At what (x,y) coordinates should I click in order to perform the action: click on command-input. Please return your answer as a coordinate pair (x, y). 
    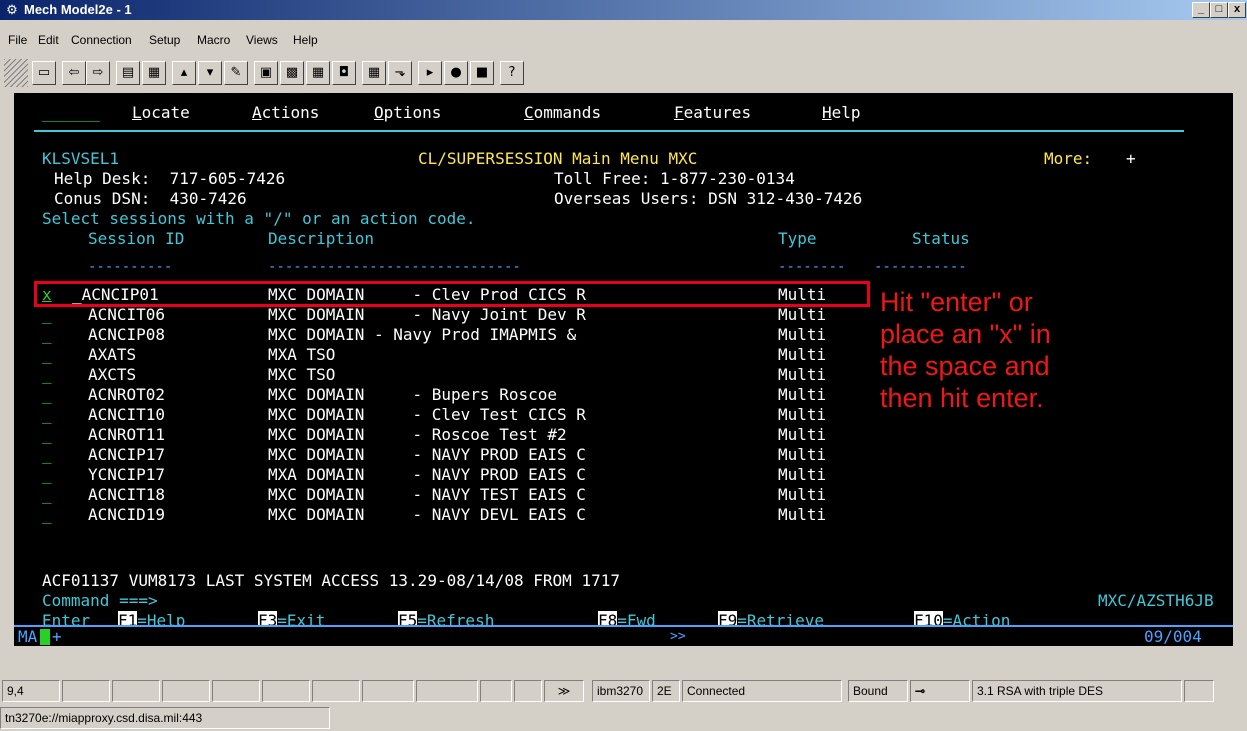
    Looking at the image, I should click on (584, 600).